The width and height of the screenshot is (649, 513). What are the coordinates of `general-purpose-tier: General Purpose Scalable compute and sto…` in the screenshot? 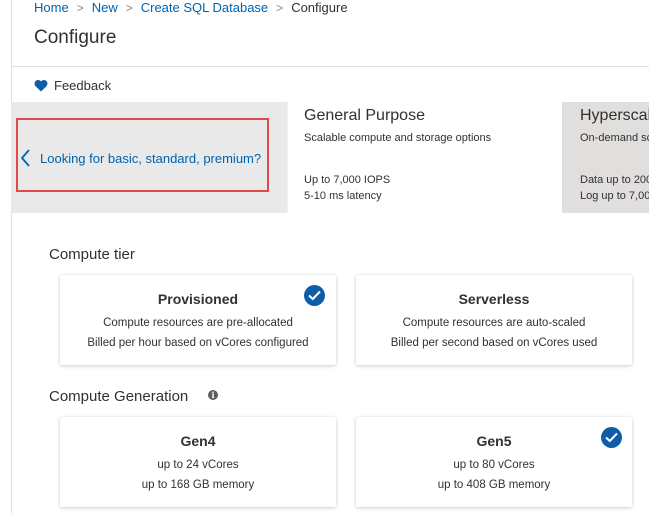 It's located at (425, 157).